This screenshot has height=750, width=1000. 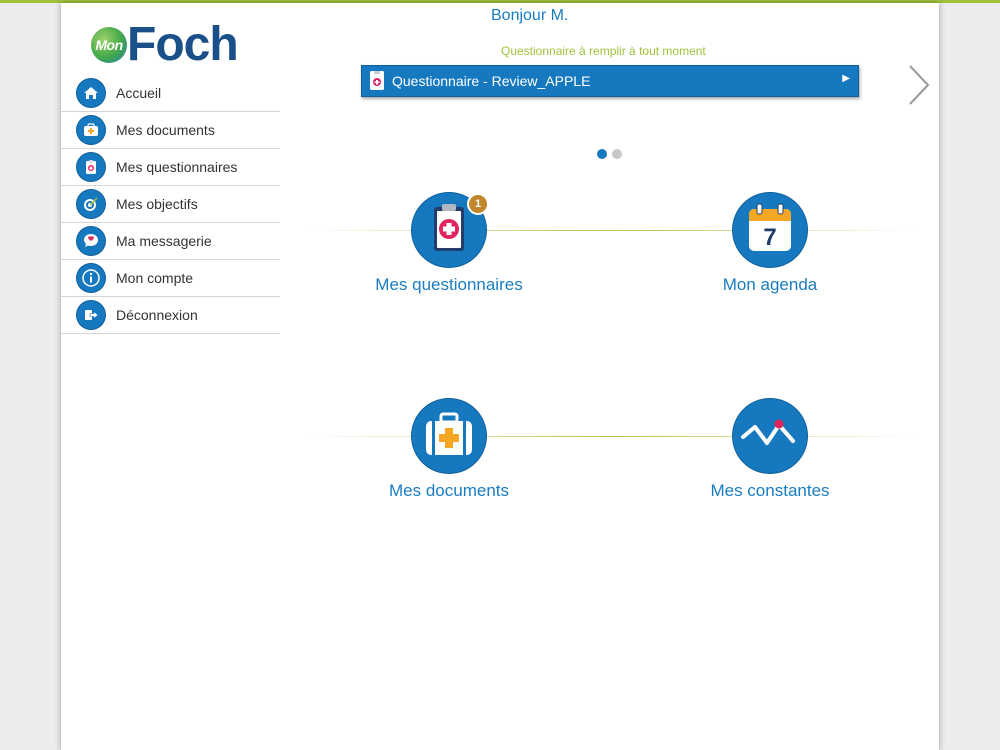 What do you see at coordinates (183, 44) in the screenshot?
I see `logo-foch-text: Foch` at bounding box center [183, 44].